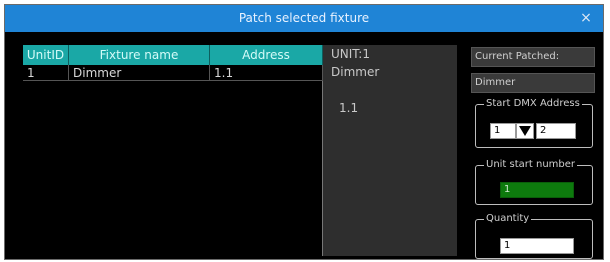 The image size is (610, 262). What do you see at coordinates (266, 55) in the screenshot?
I see `column-header-address: Address` at bounding box center [266, 55].